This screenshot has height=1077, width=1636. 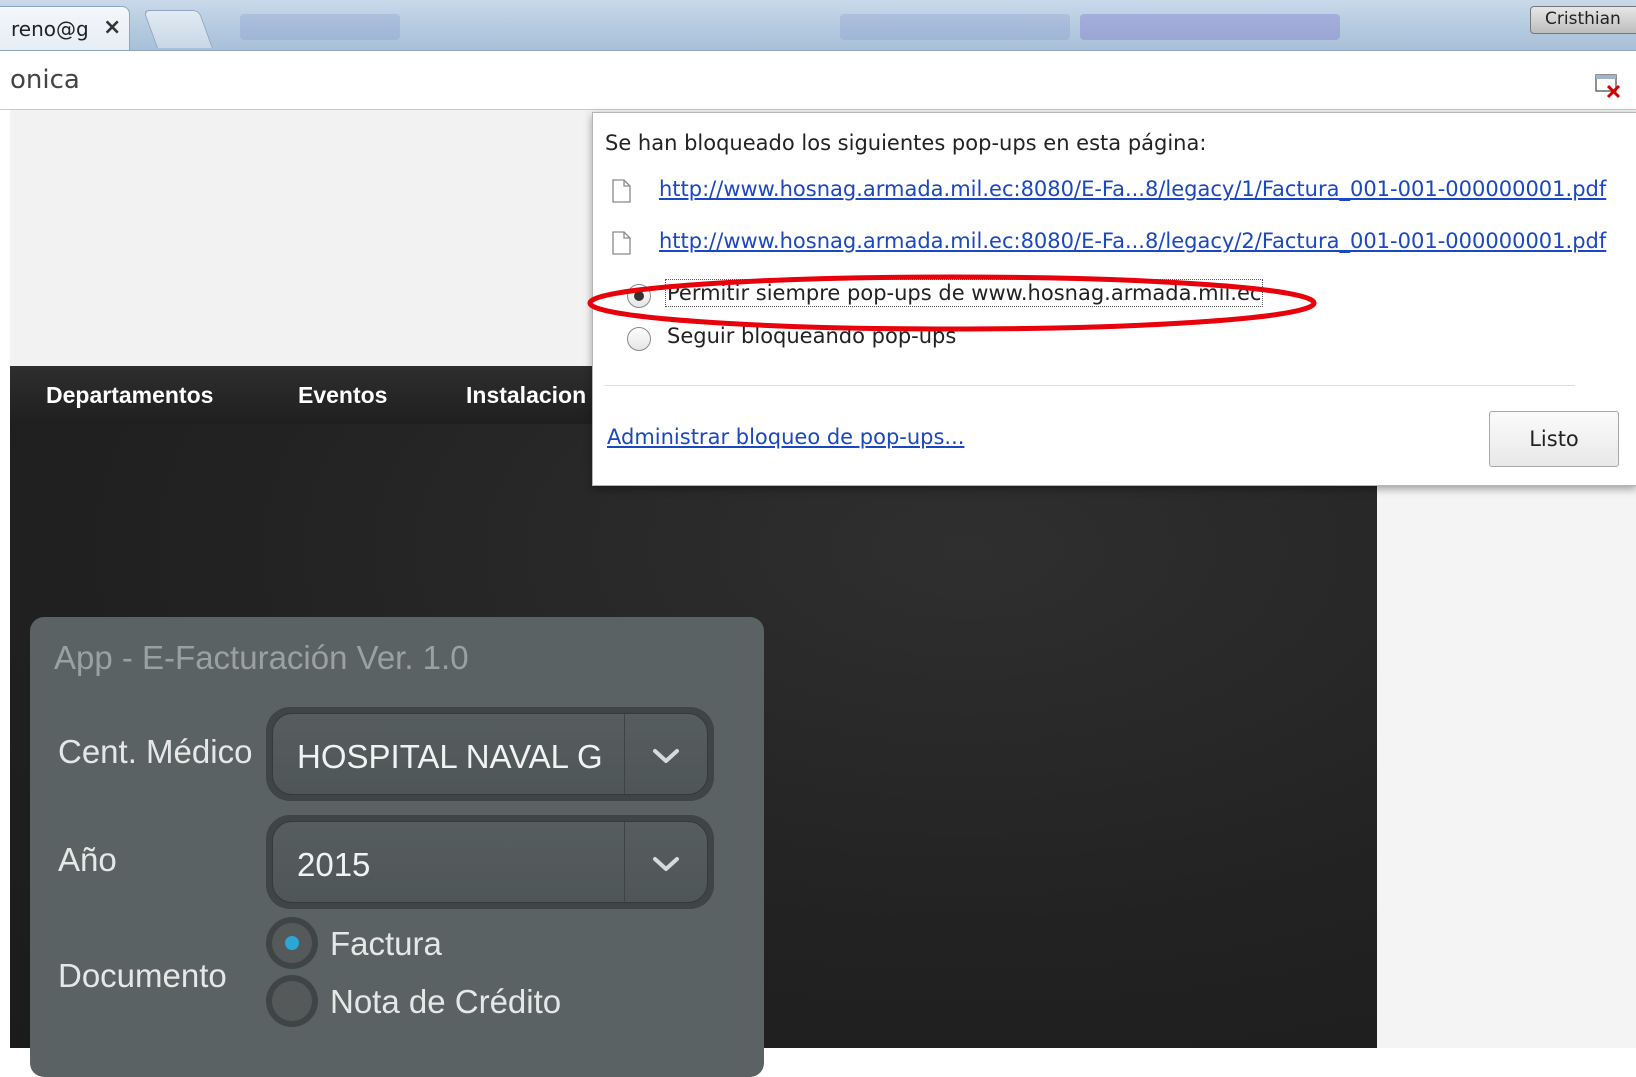 What do you see at coordinates (112, 27) in the screenshot?
I see `tab-close-icon: ×` at bounding box center [112, 27].